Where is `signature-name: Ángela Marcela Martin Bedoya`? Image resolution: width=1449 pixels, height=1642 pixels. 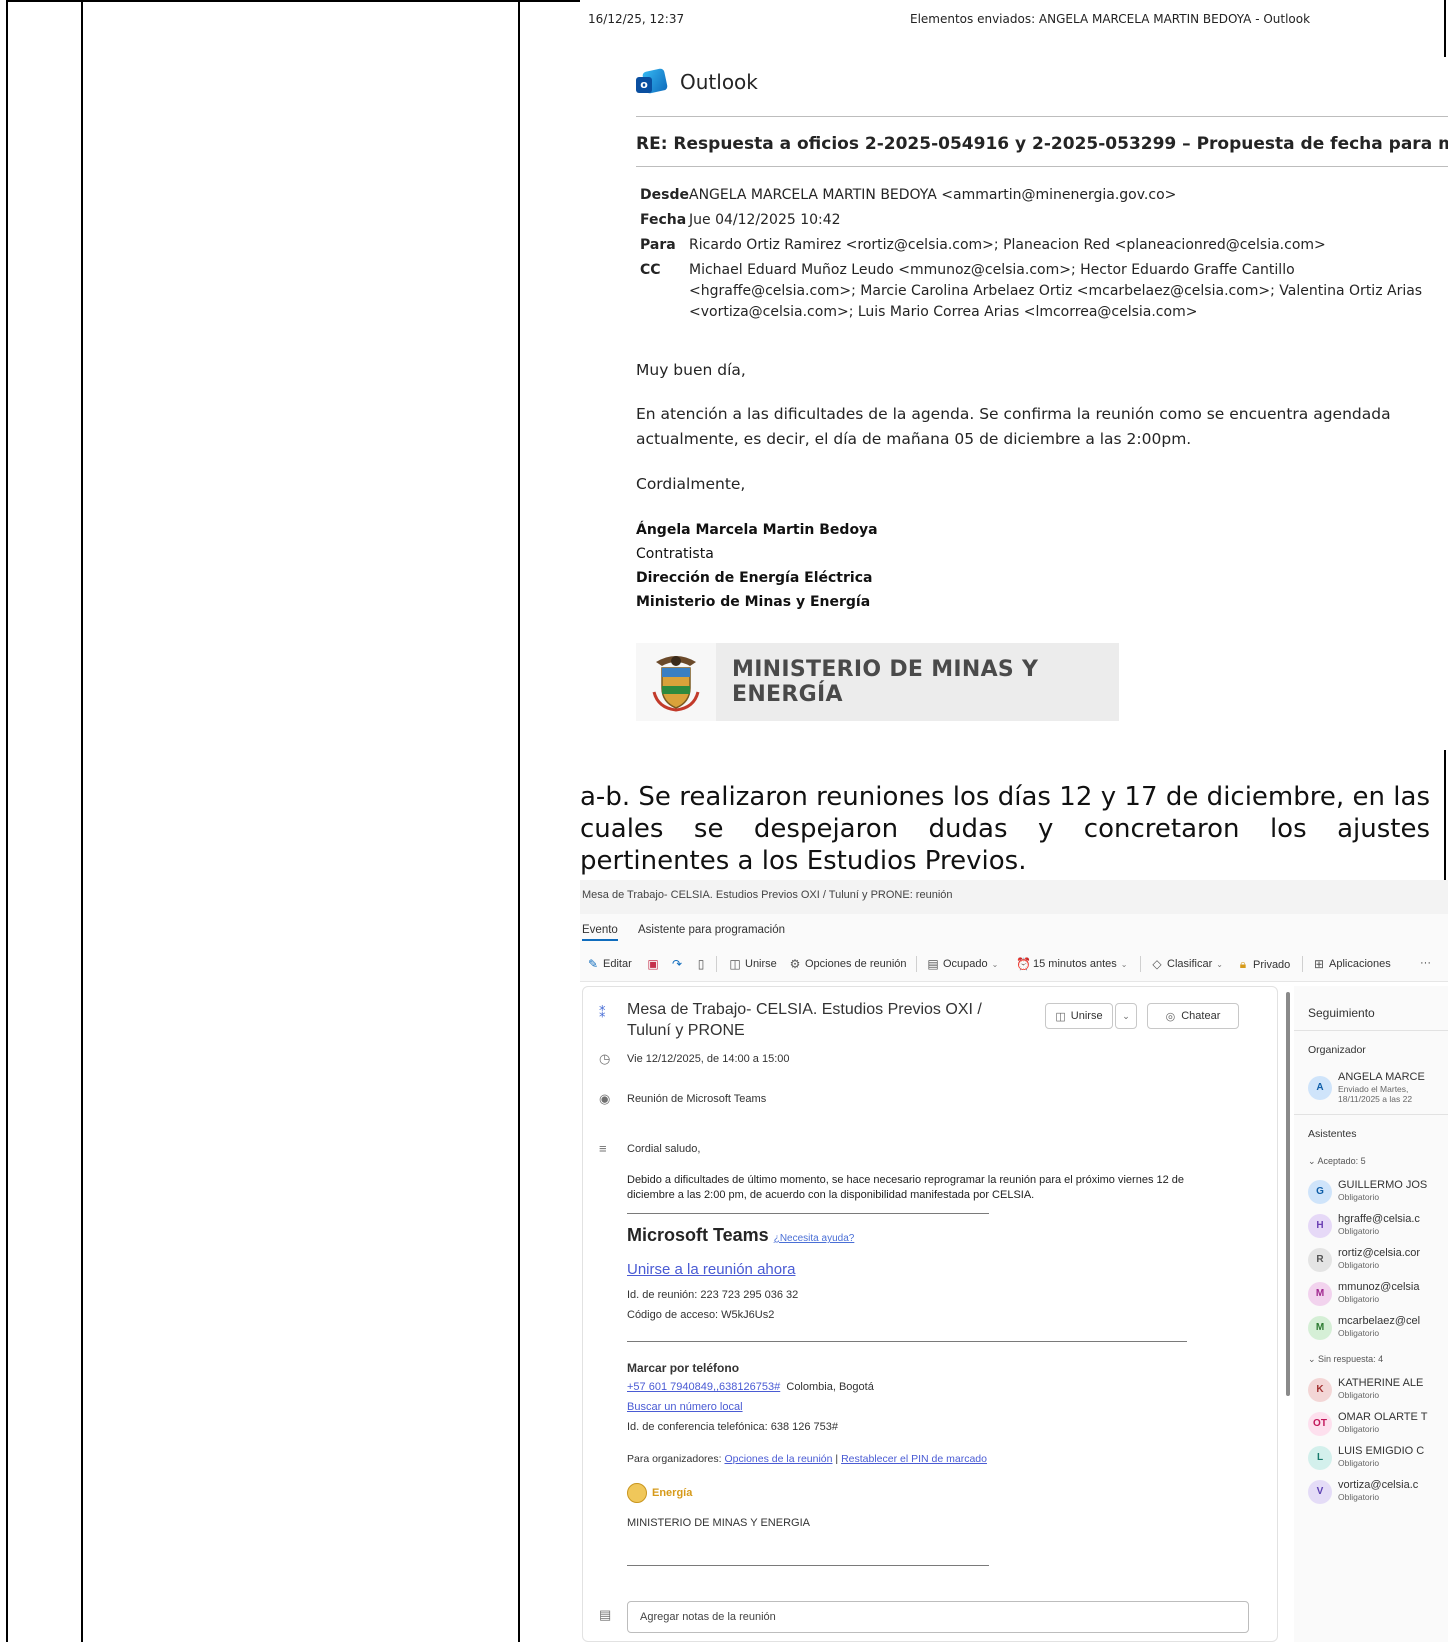
signature-name: Ángela Marcela Martin Bedoya is located at coordinates (757, 530).